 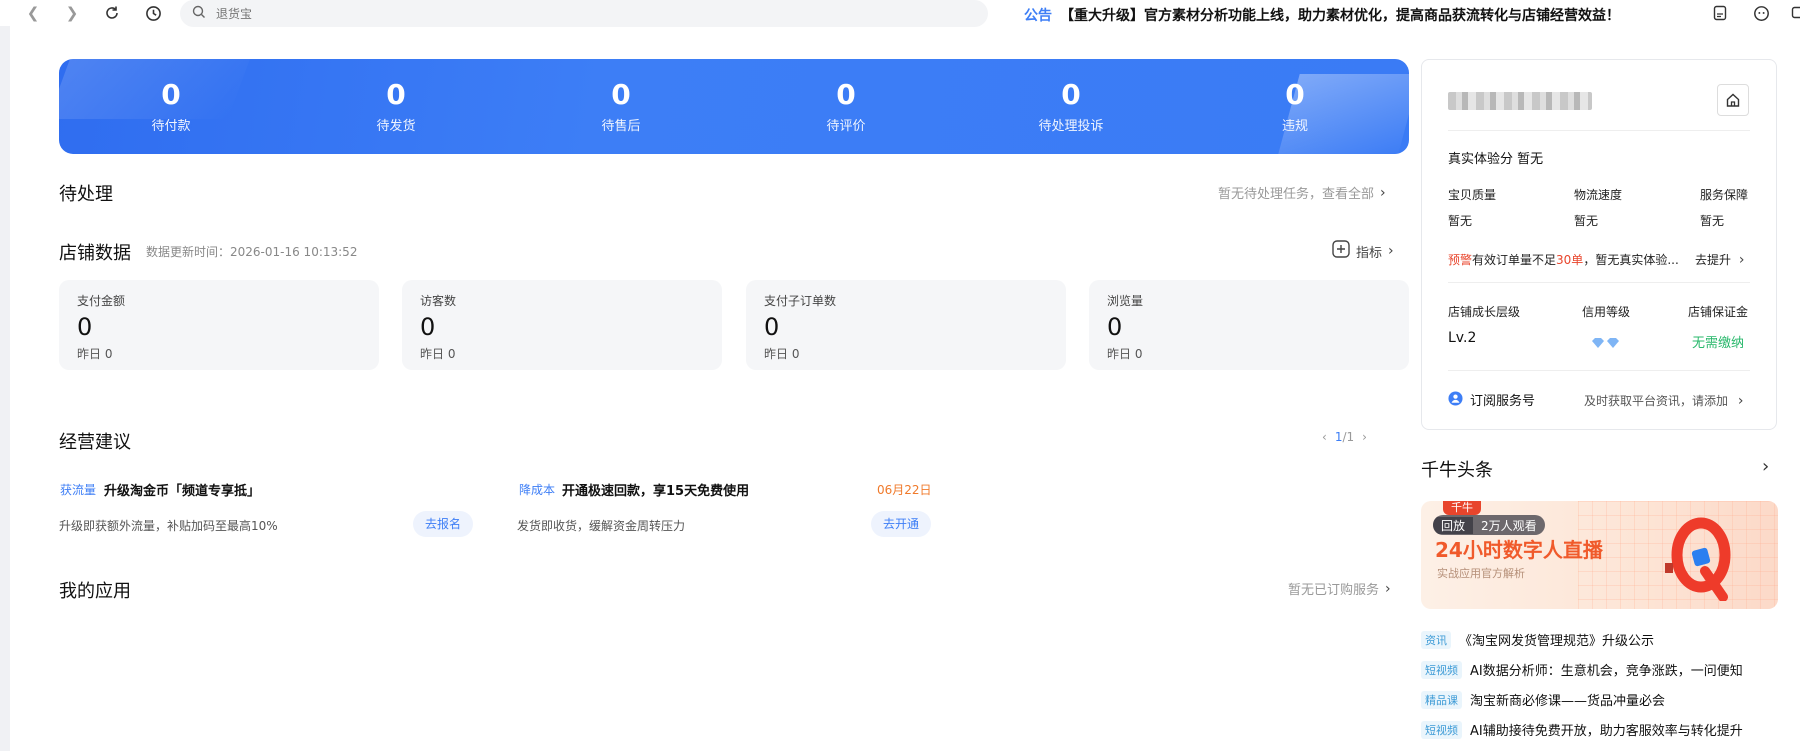 What do you see at coordinates (112, 13) in the screenshot?
I see `refresh-icon` at bounding box center [112, 13].